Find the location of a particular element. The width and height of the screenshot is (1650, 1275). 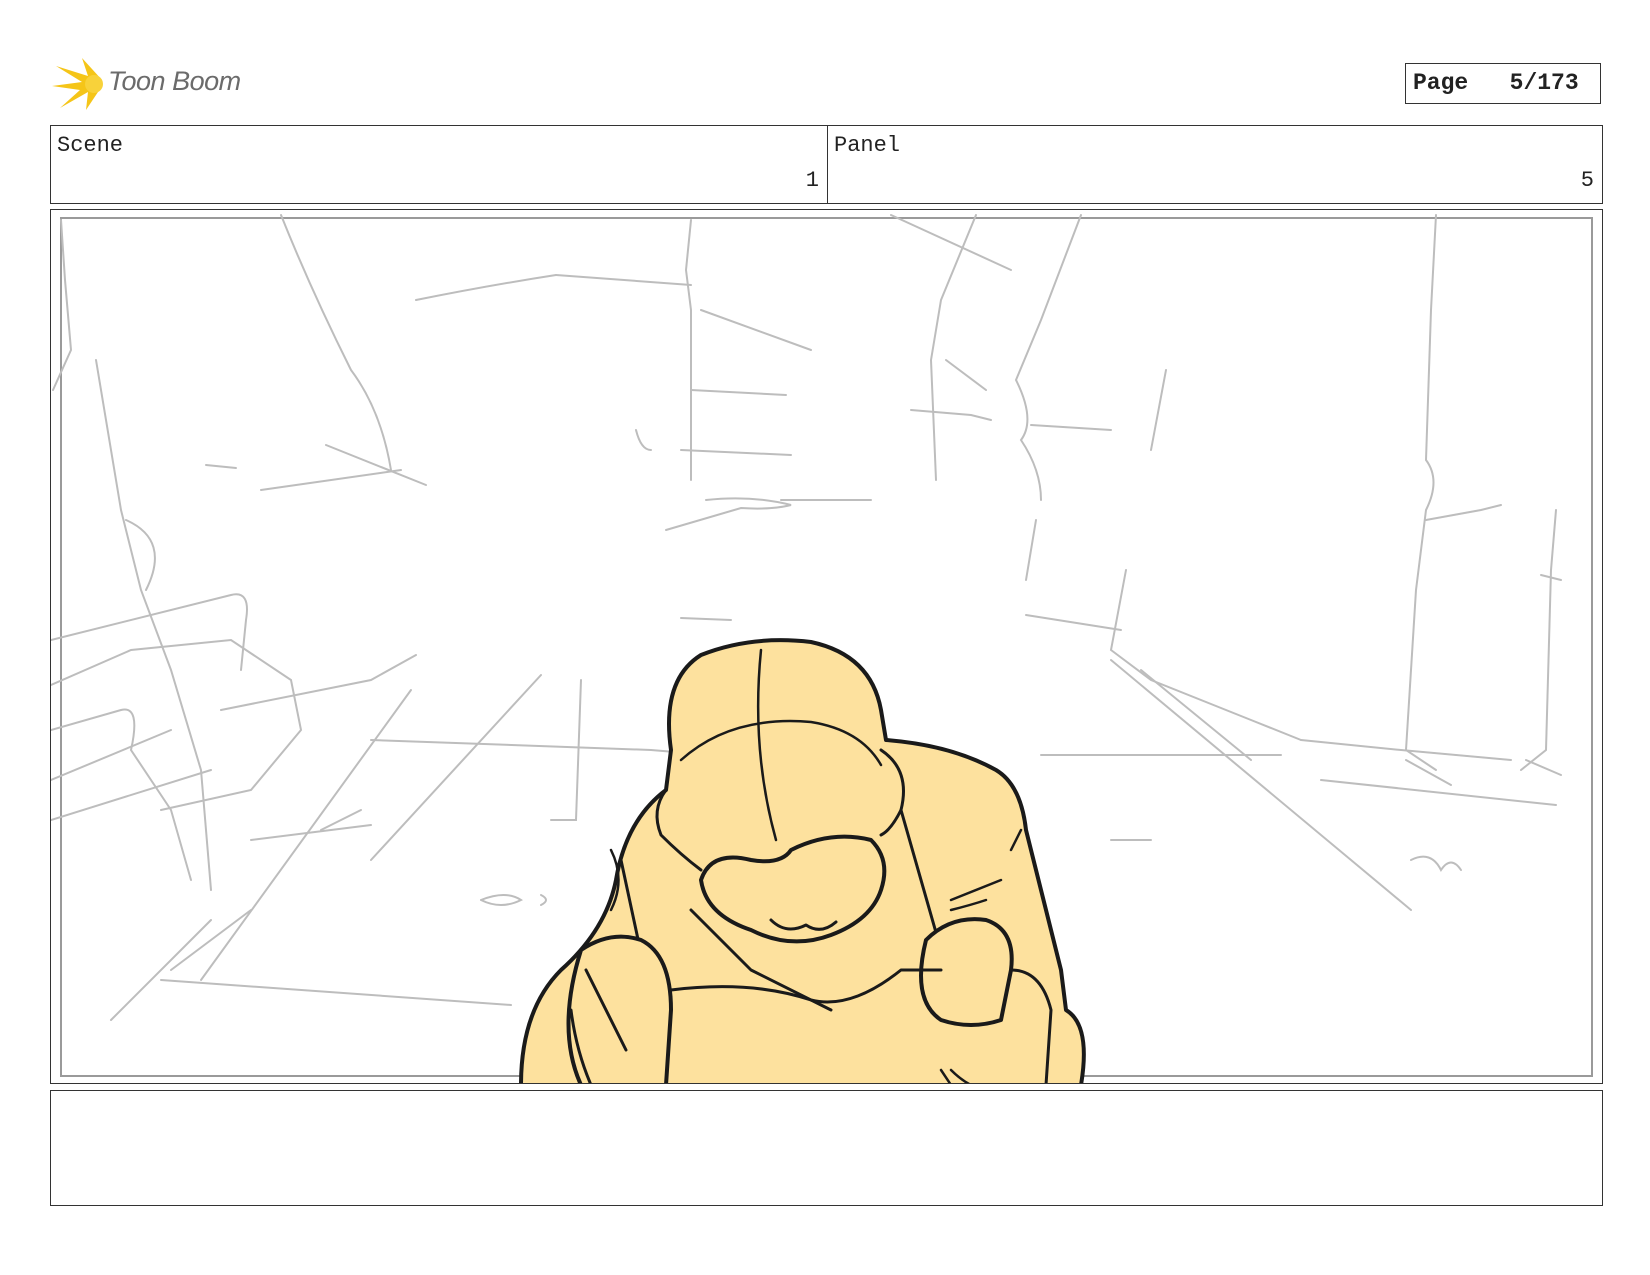

scene-number: 1 is located at coordinates (812, 180).